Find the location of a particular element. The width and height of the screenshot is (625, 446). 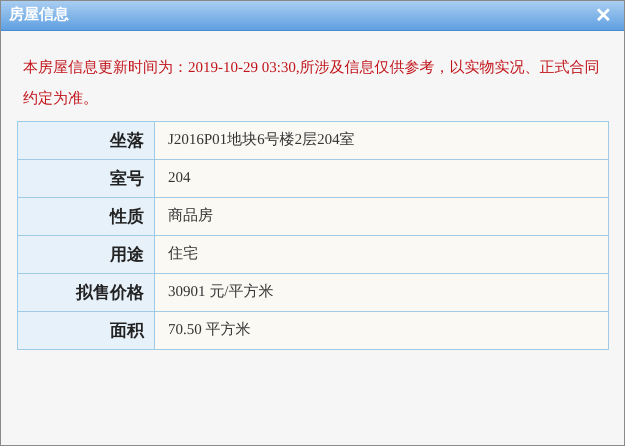

field-label: 室号 is located at coordinates (86, 179).